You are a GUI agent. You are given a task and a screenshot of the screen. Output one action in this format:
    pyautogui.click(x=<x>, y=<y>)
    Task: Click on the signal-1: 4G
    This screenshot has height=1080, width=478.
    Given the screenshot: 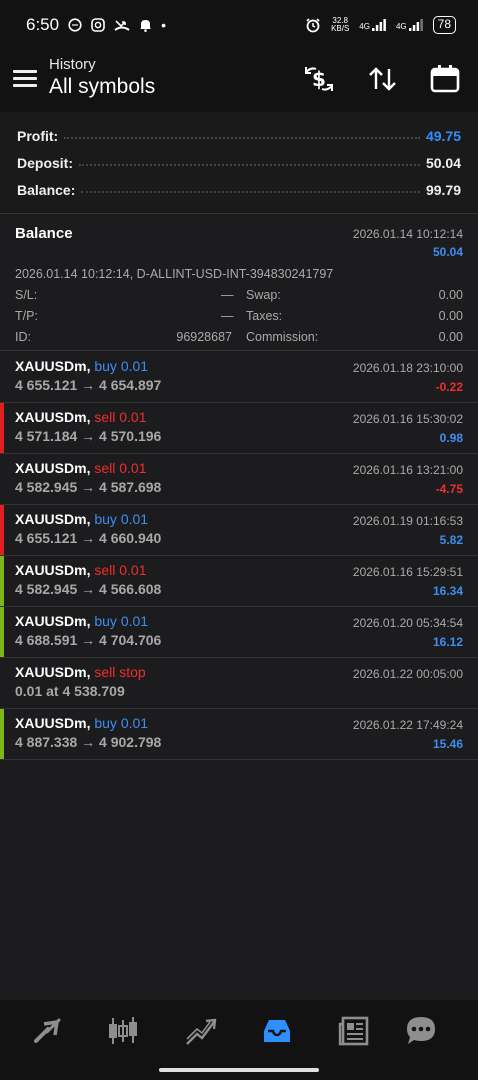 What is the action you would take?
    pyautogui.click(x=372, y=25)
    